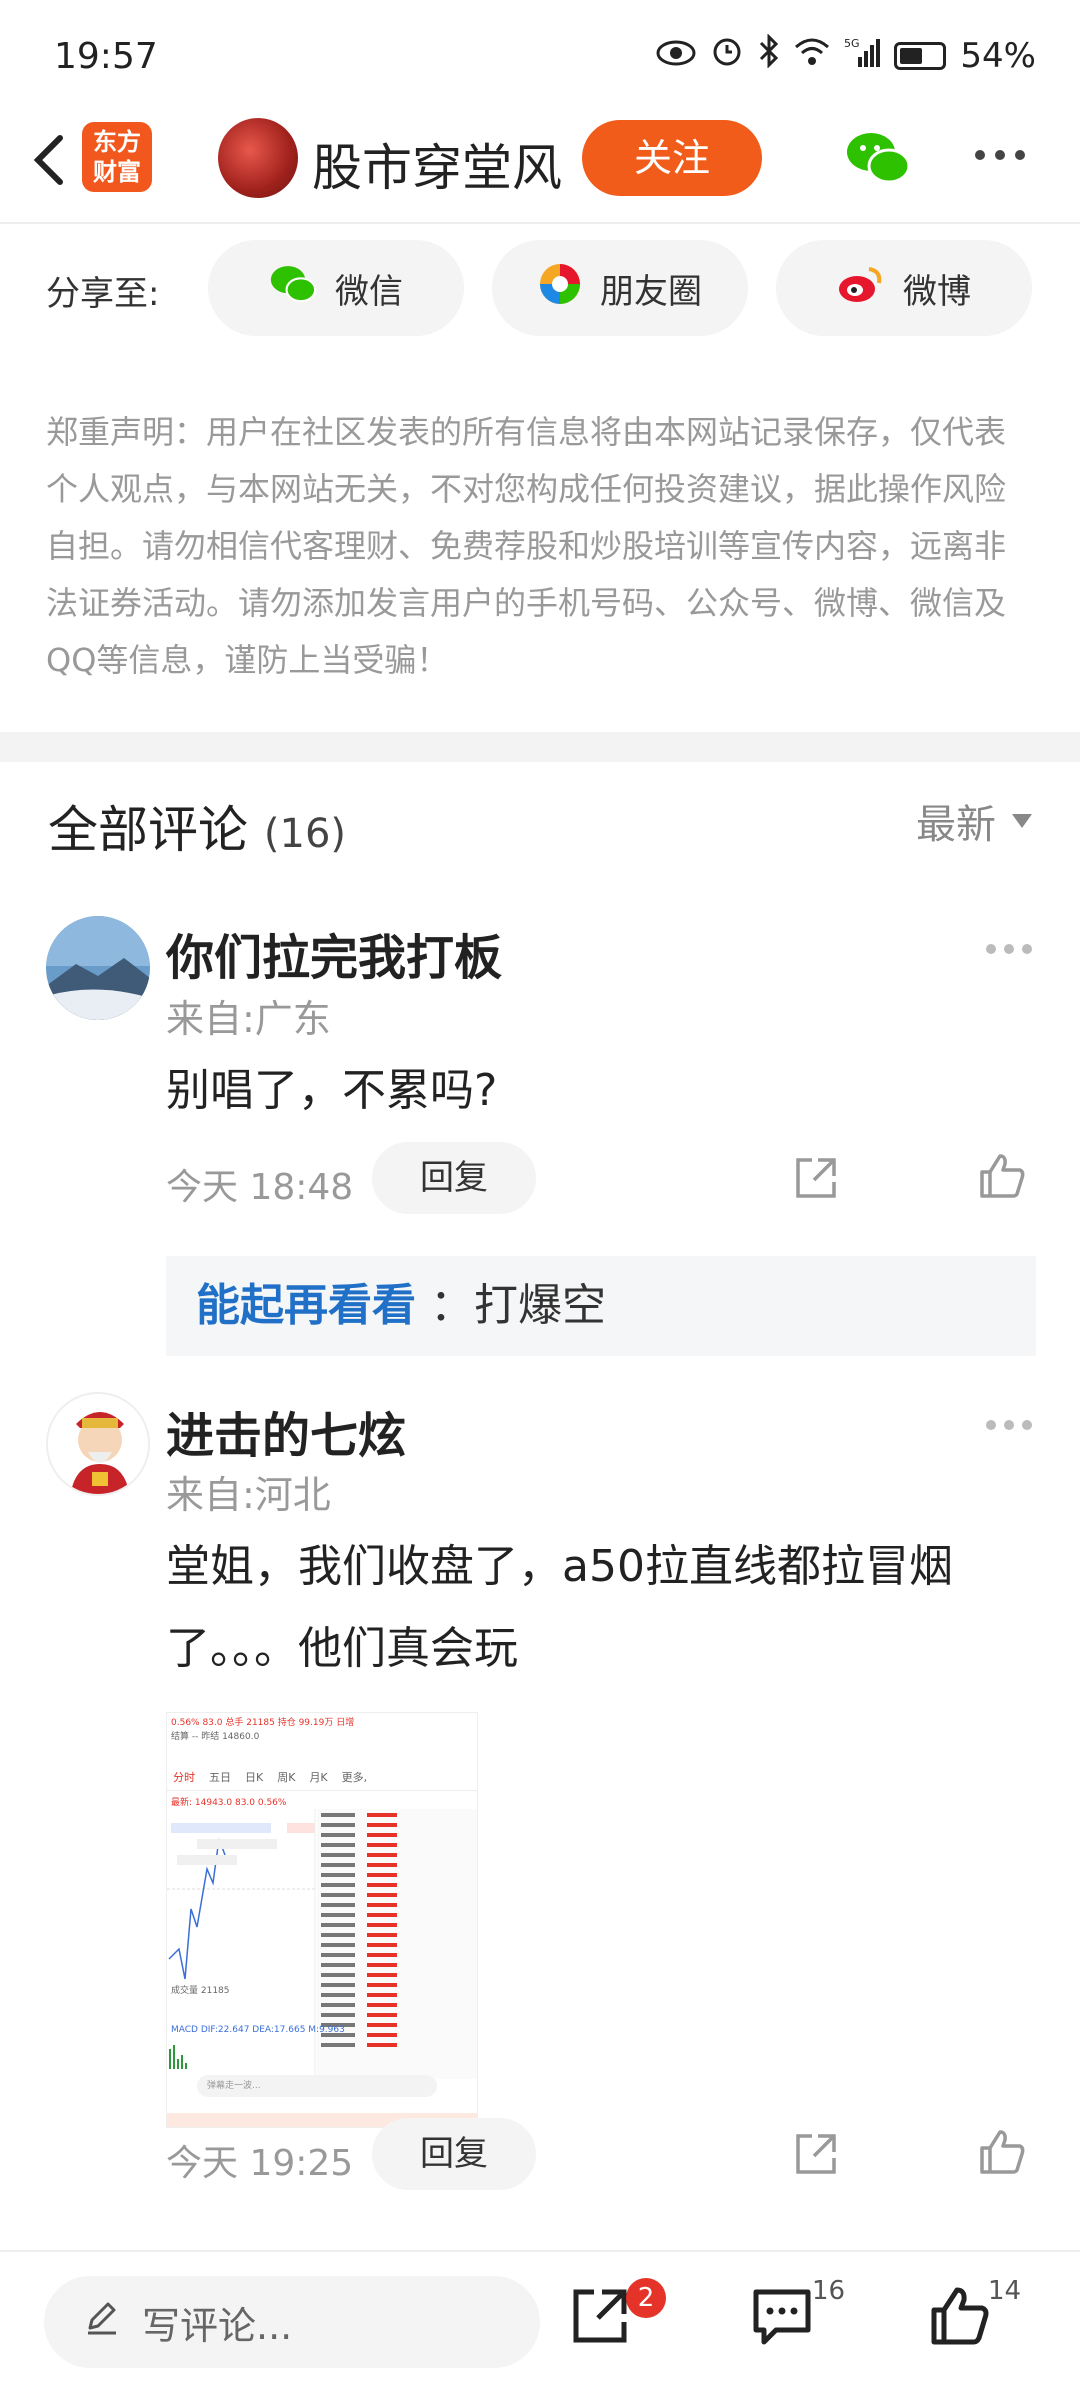  Describe the element at coordinates (258, 2030) in the screenshot. I see `thumb-indicator: MACD DIF:22.647 DEA:17.665 M:9.963` at that location.